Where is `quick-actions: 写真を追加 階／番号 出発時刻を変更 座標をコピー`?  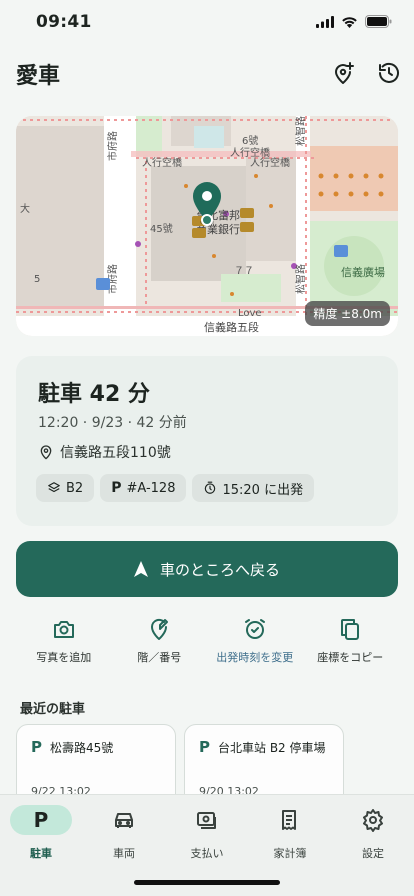 quick-actions: 写真を追加 階／番号 出発時刻を変更 座標をコピー is located at coordinates (207, 642).